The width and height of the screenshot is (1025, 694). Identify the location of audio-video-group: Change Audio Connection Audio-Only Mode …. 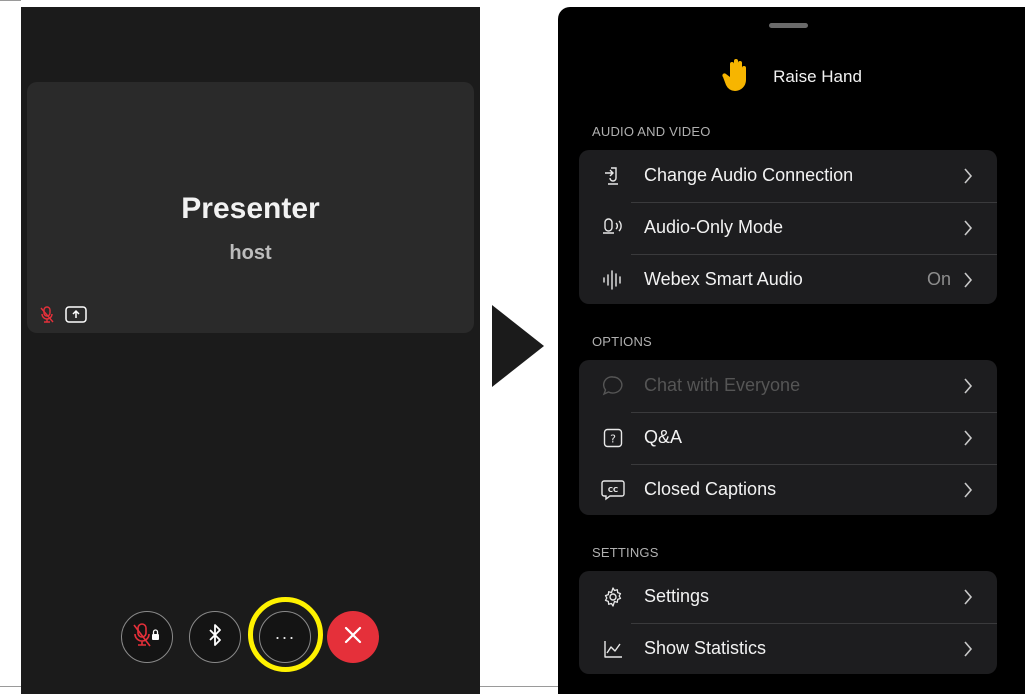
(788, 227).